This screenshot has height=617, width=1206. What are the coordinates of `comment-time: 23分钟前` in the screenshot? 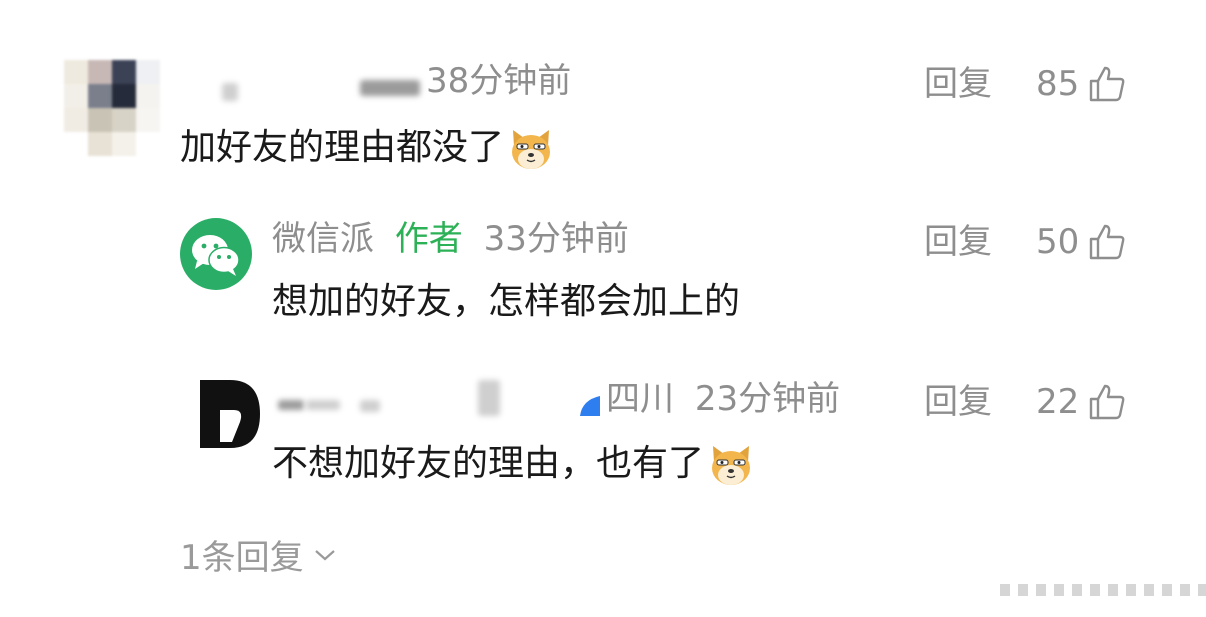 It's located at (767, 399).